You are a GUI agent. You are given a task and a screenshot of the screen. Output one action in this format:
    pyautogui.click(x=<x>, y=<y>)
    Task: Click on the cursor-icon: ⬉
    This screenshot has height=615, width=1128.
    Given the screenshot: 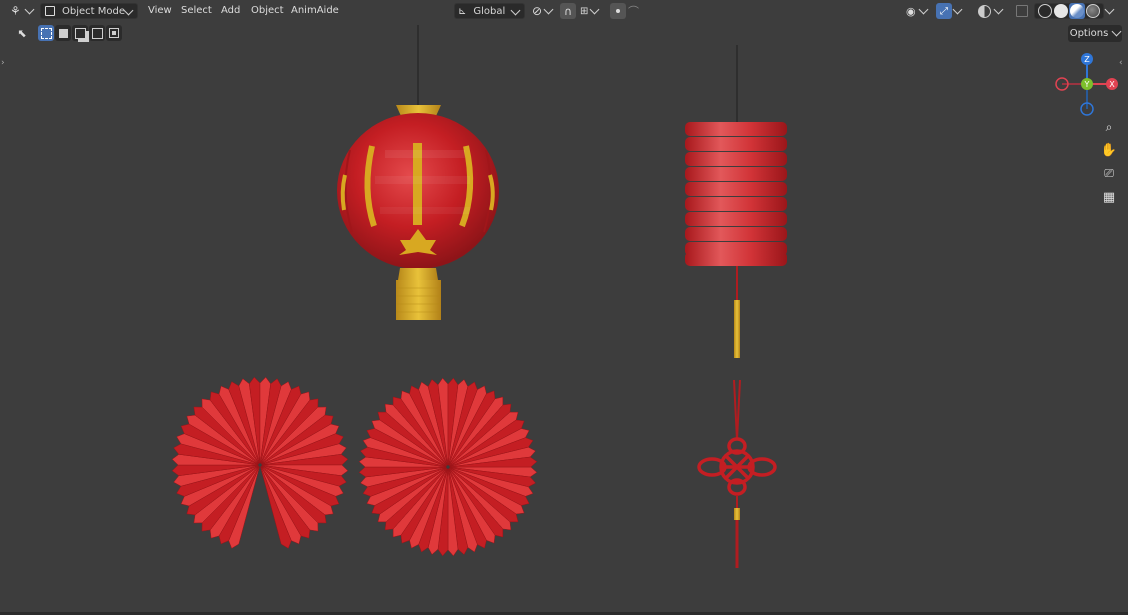 What is the action you would take?
    pyautogui.click(x=22, y=33)
    